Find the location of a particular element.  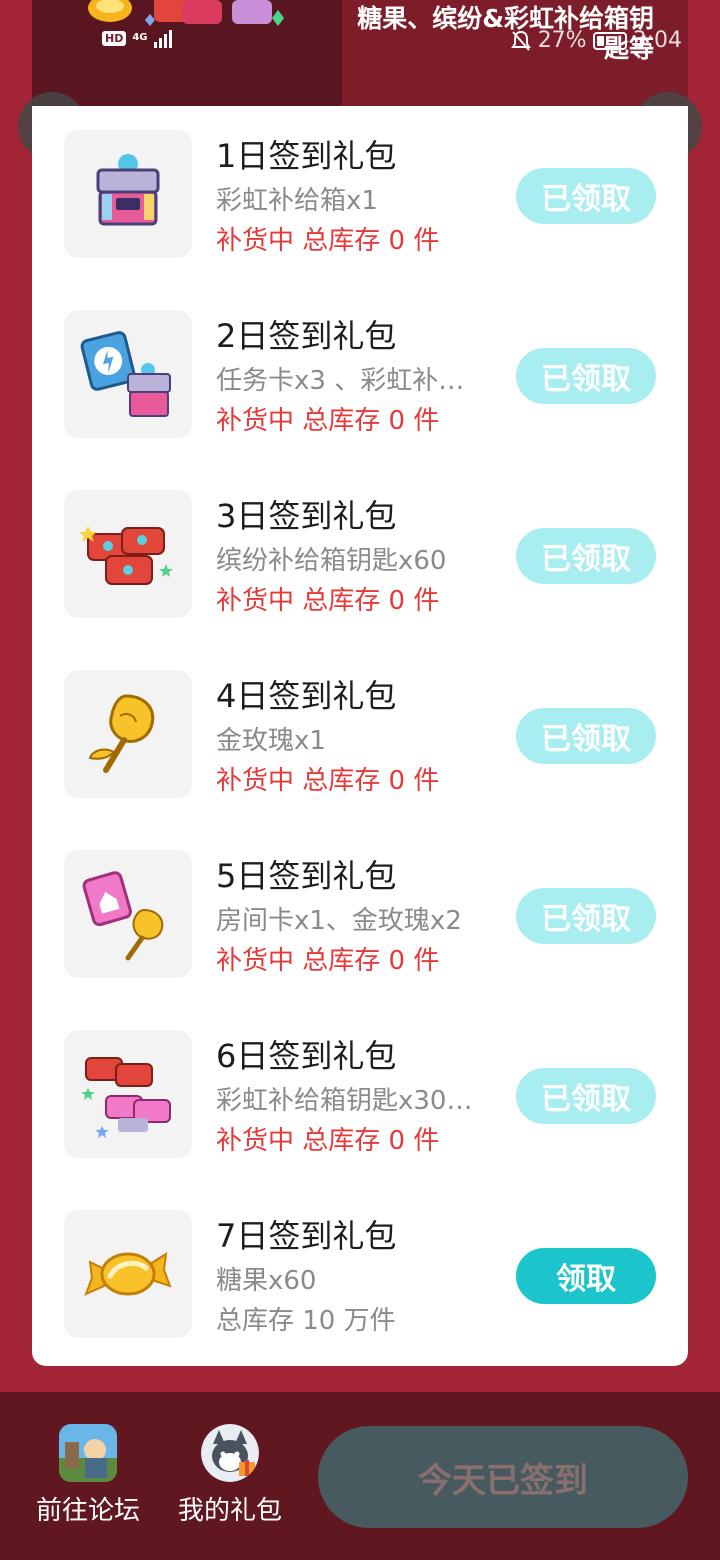

gift-description: 彩虹补给箱x1 is located at coordinates (297, 201).